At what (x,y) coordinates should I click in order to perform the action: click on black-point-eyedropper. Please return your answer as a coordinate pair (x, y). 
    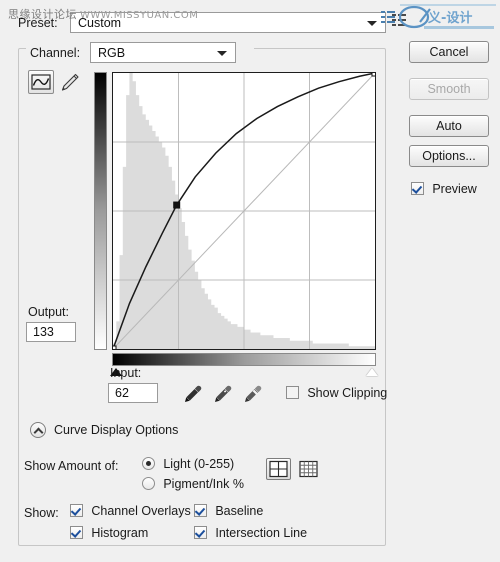
    Looking at the image, I should click on (193, 394).